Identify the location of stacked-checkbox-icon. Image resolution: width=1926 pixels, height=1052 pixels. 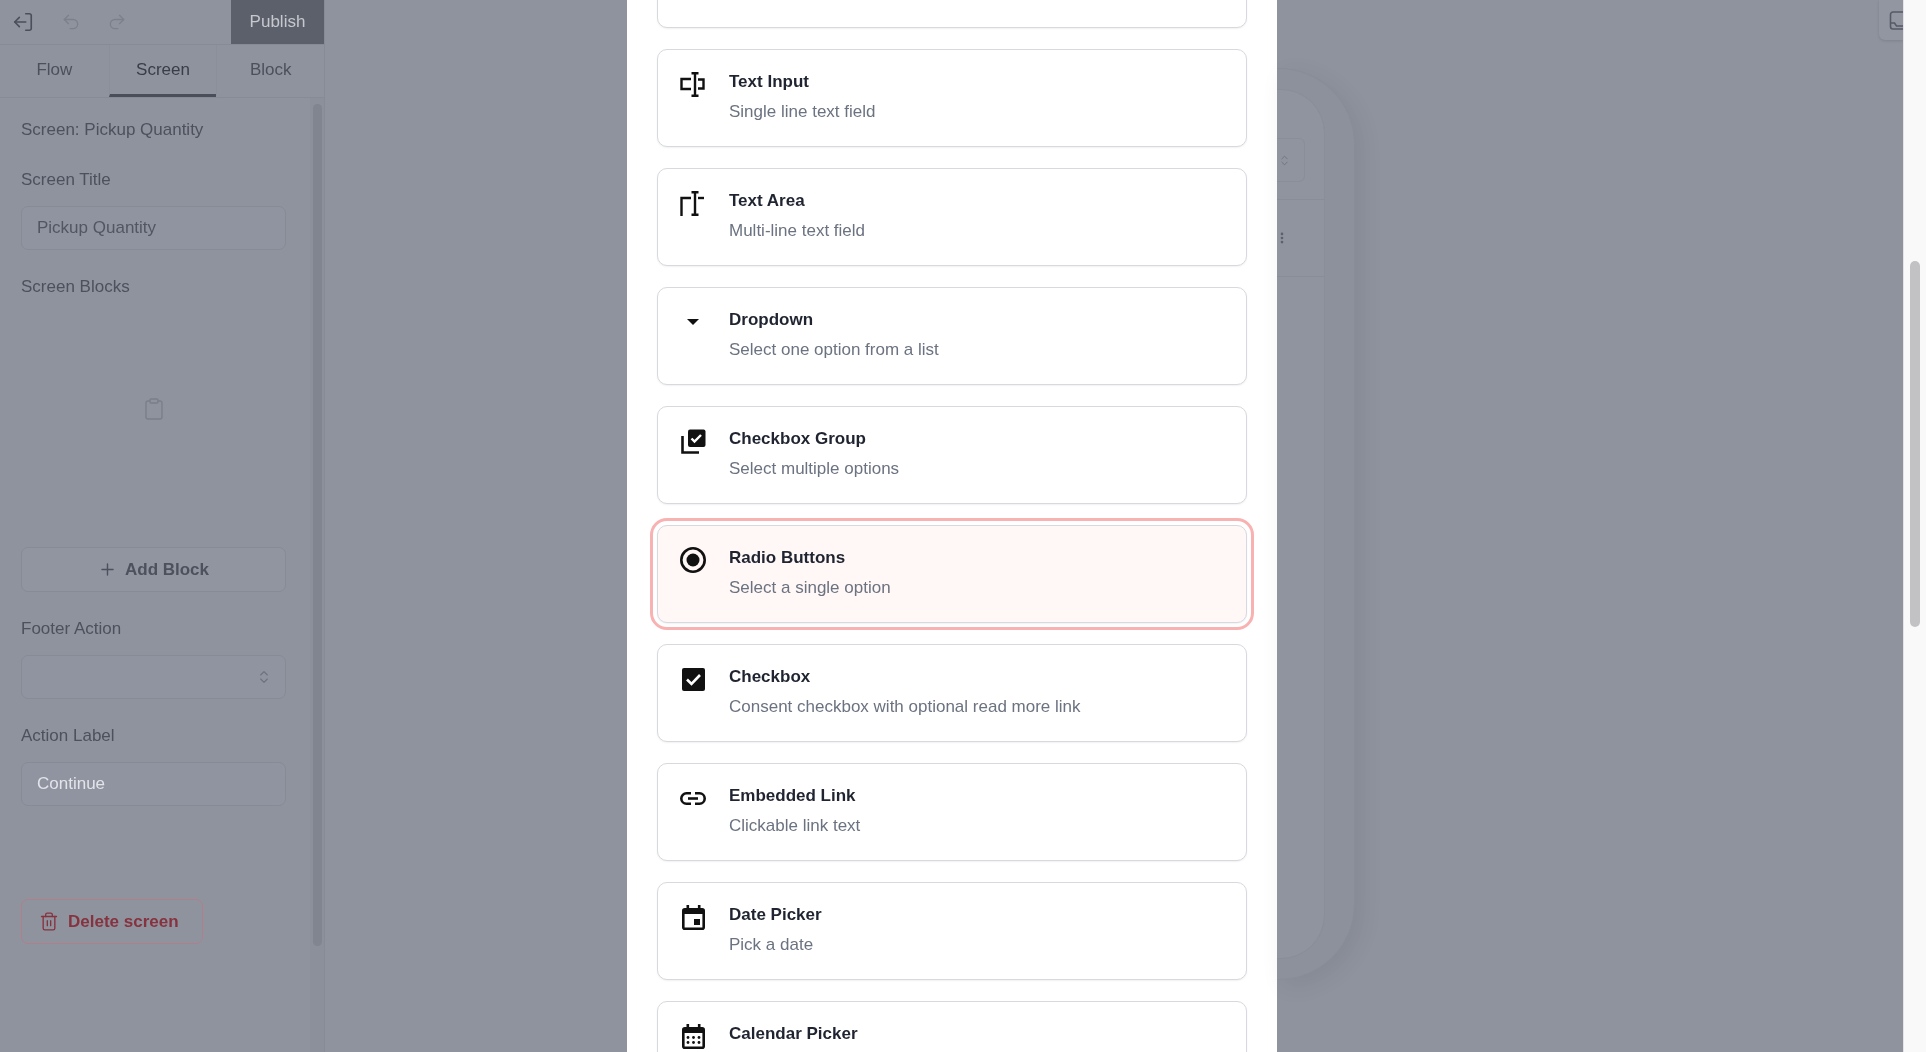
(693, 441).